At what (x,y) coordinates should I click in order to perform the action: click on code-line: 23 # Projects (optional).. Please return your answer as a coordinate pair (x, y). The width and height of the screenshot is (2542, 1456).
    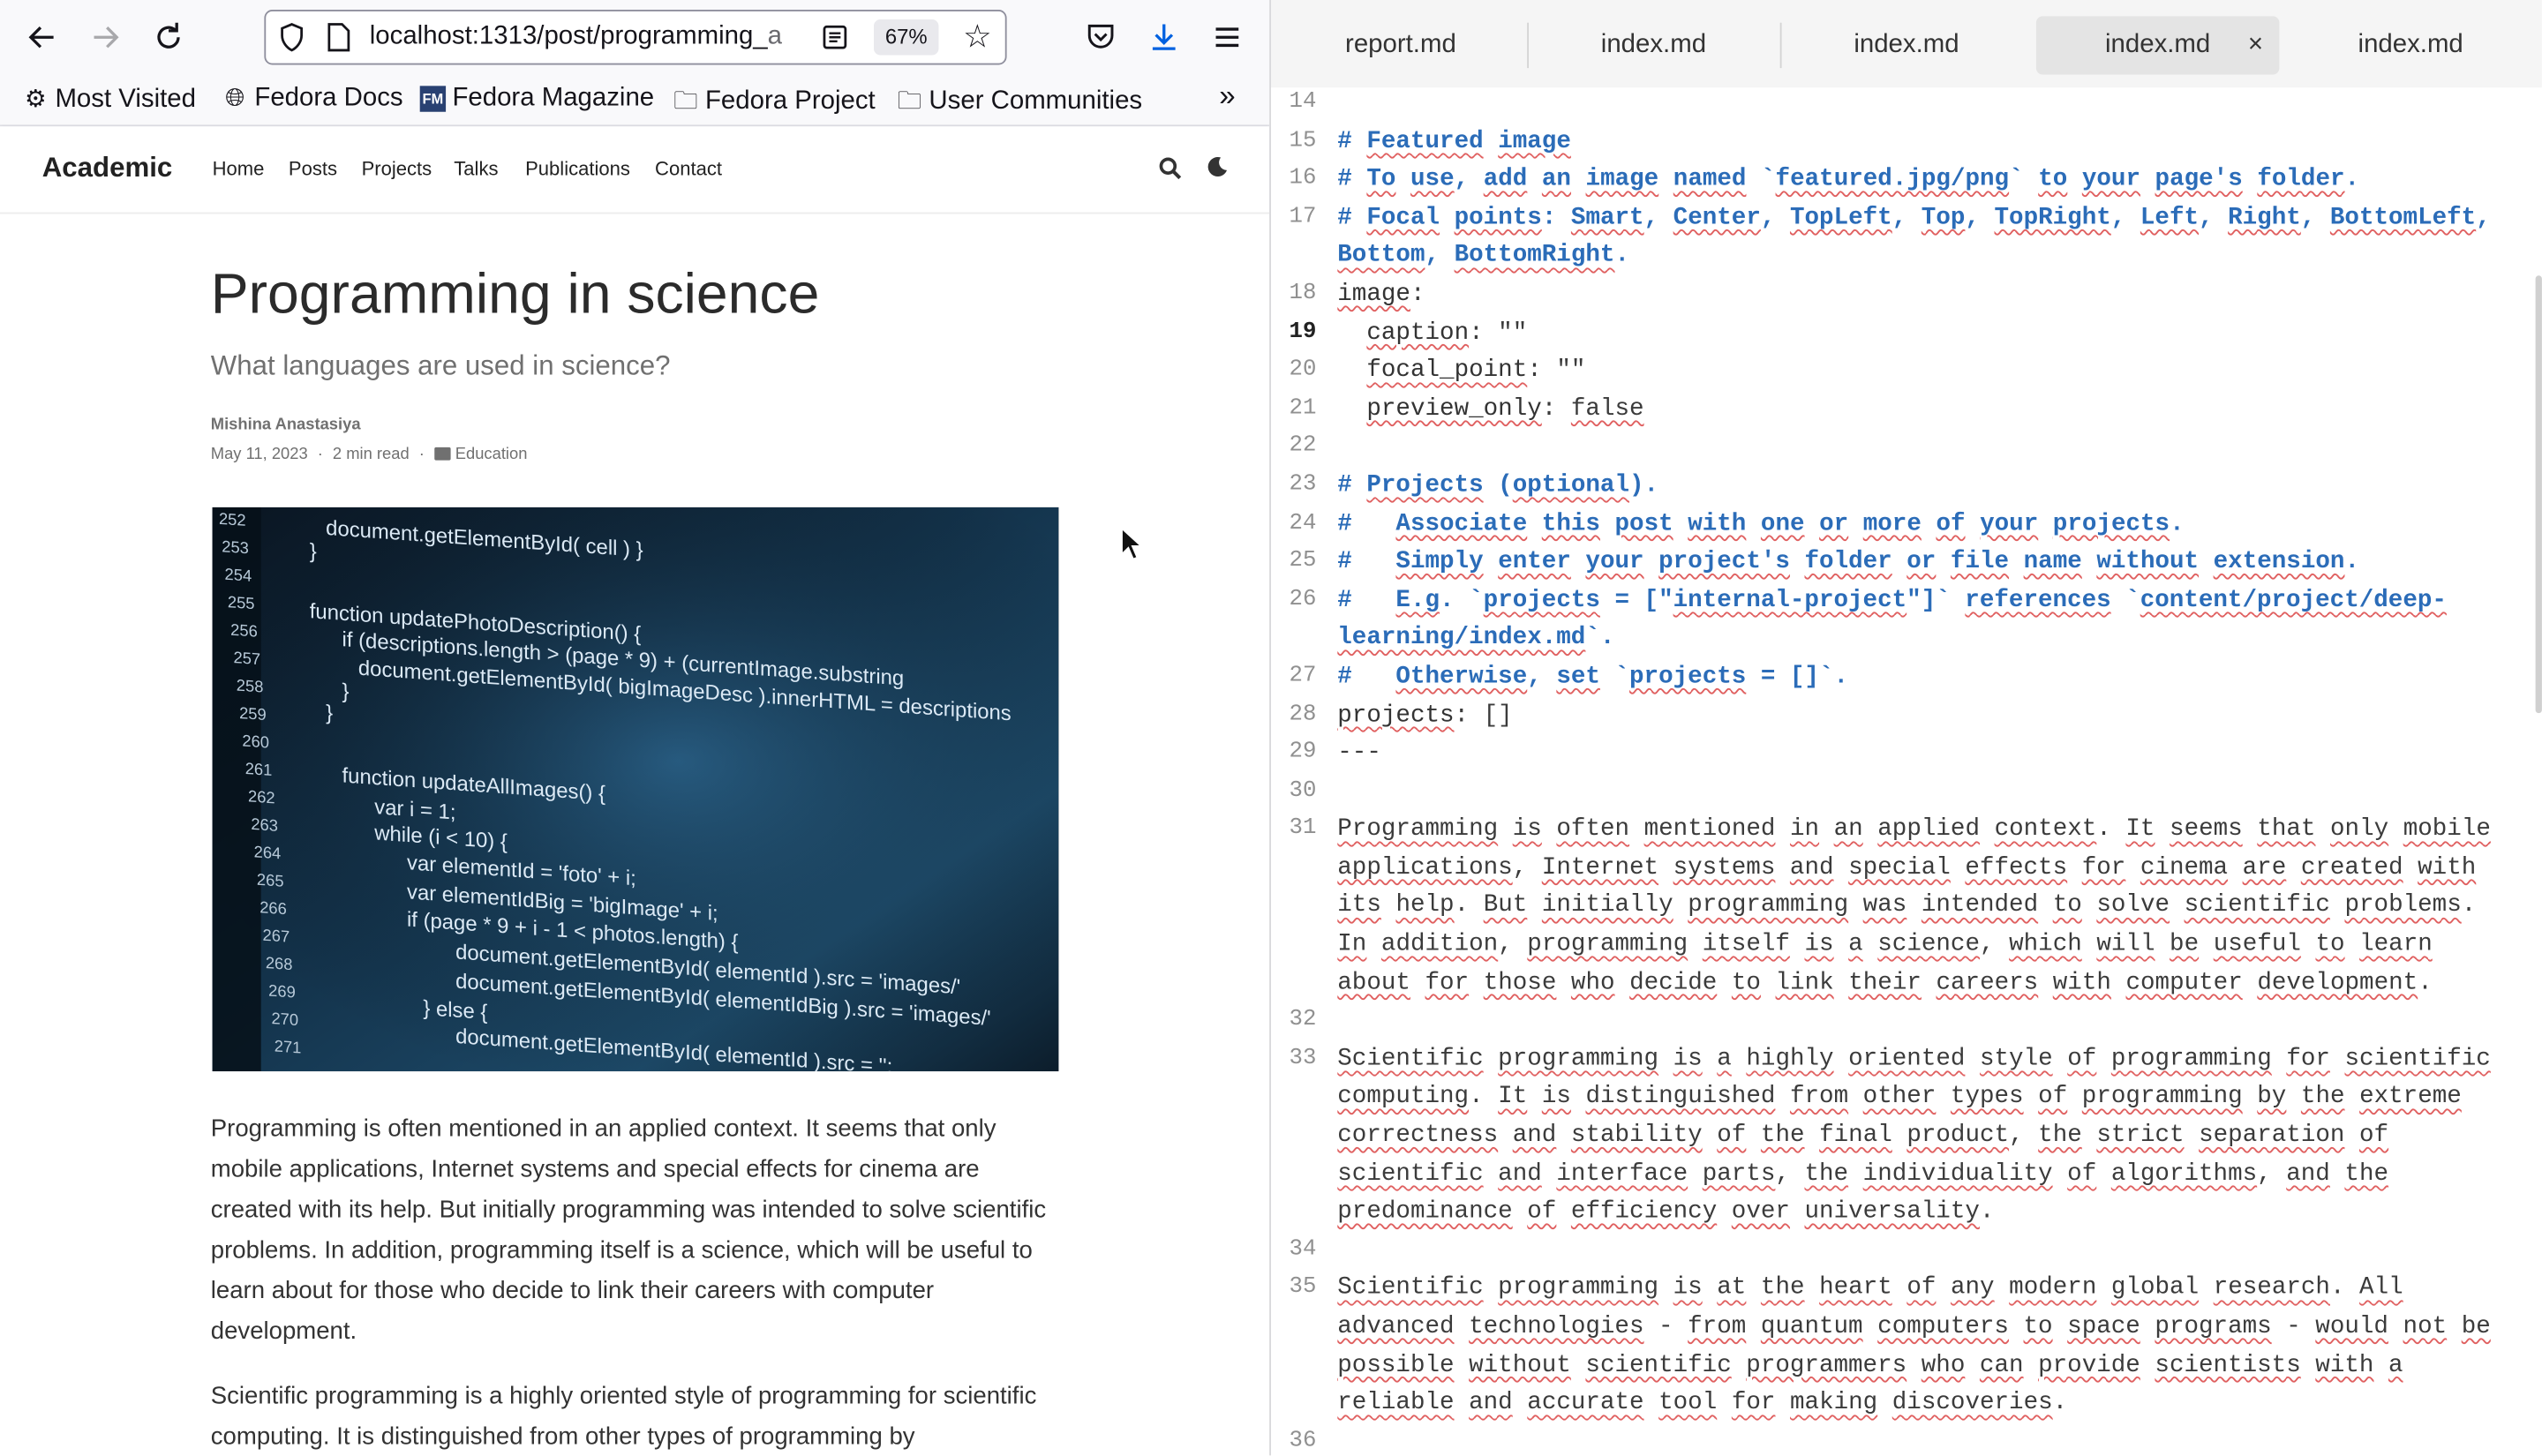
    Looking at the image, I should click on (1906, 486).